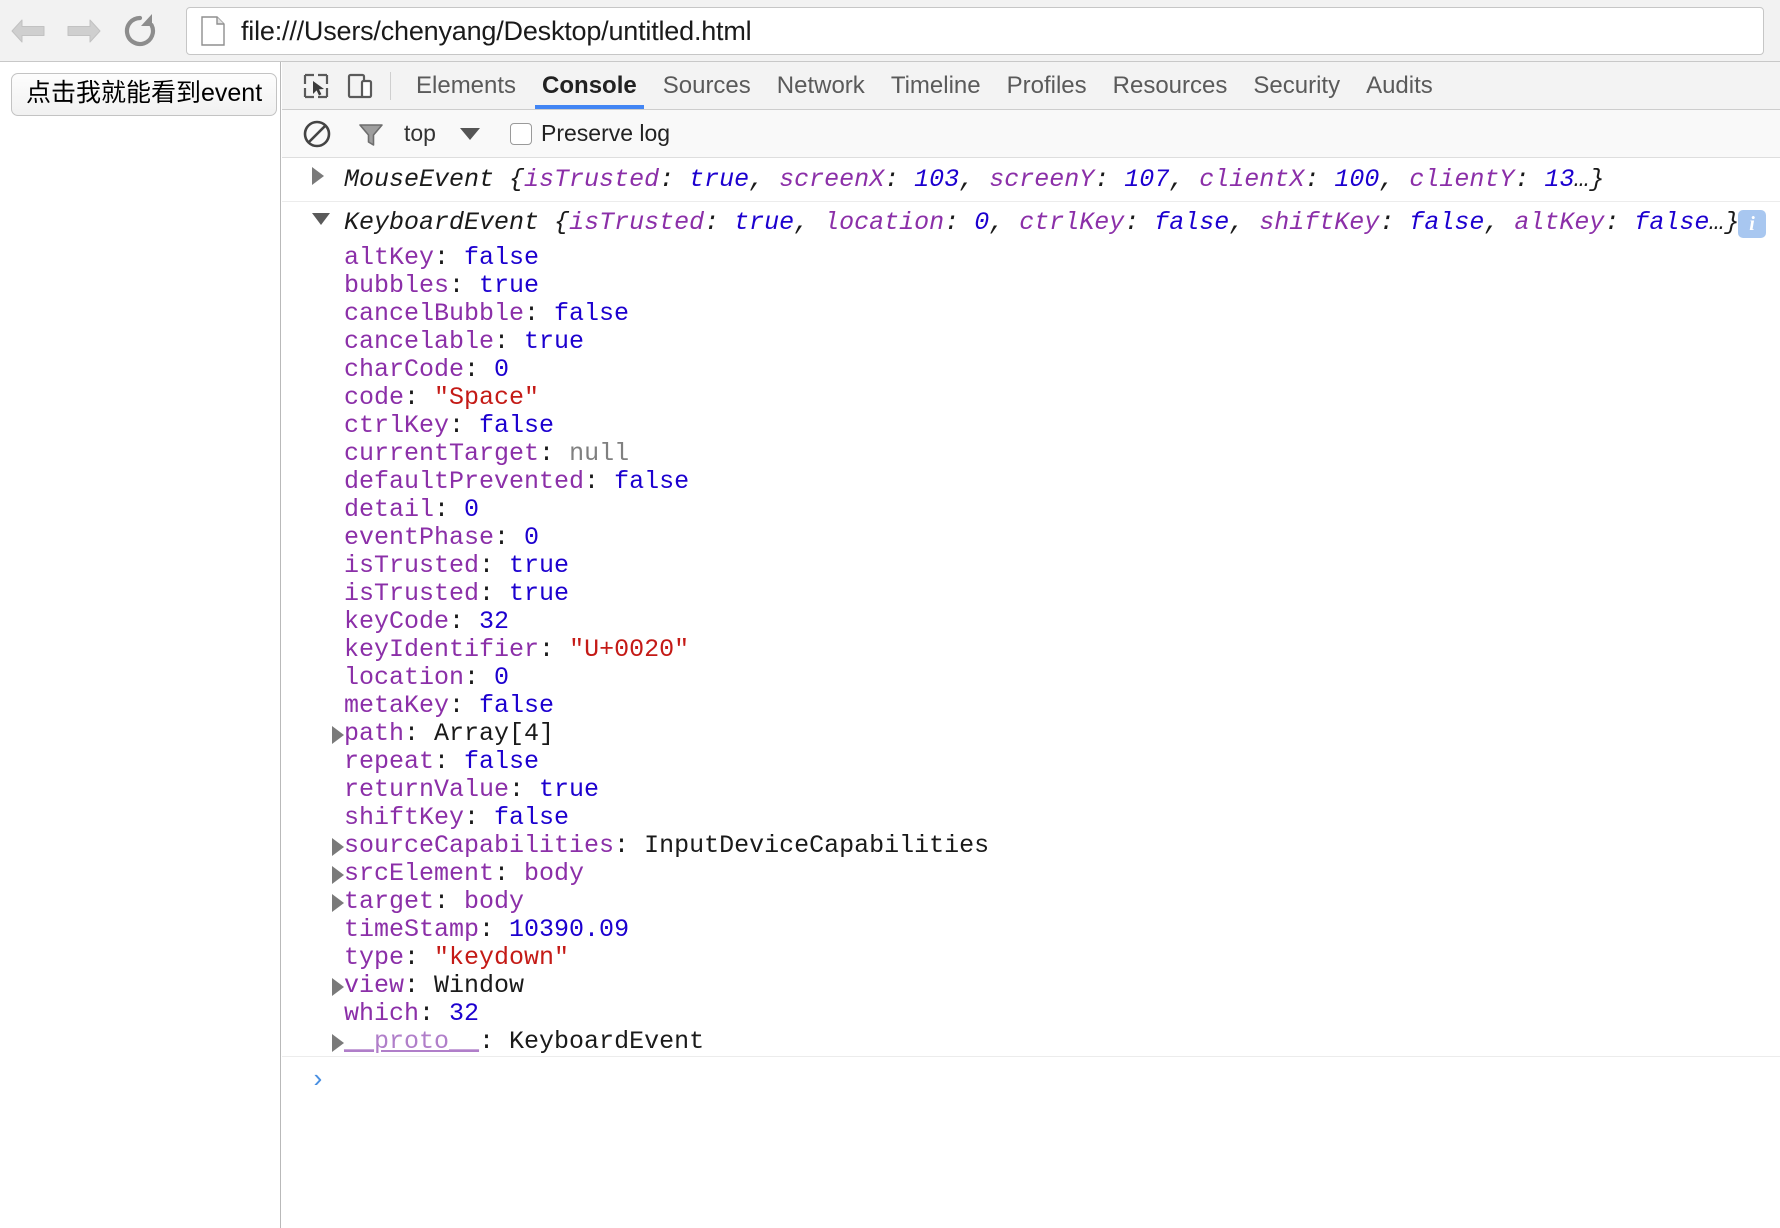 The image size is (1780, 1228). Describe the element at coordinates (1031, 958) in the screenshot. I see `object-property-row: type: "keydown"` at that location.